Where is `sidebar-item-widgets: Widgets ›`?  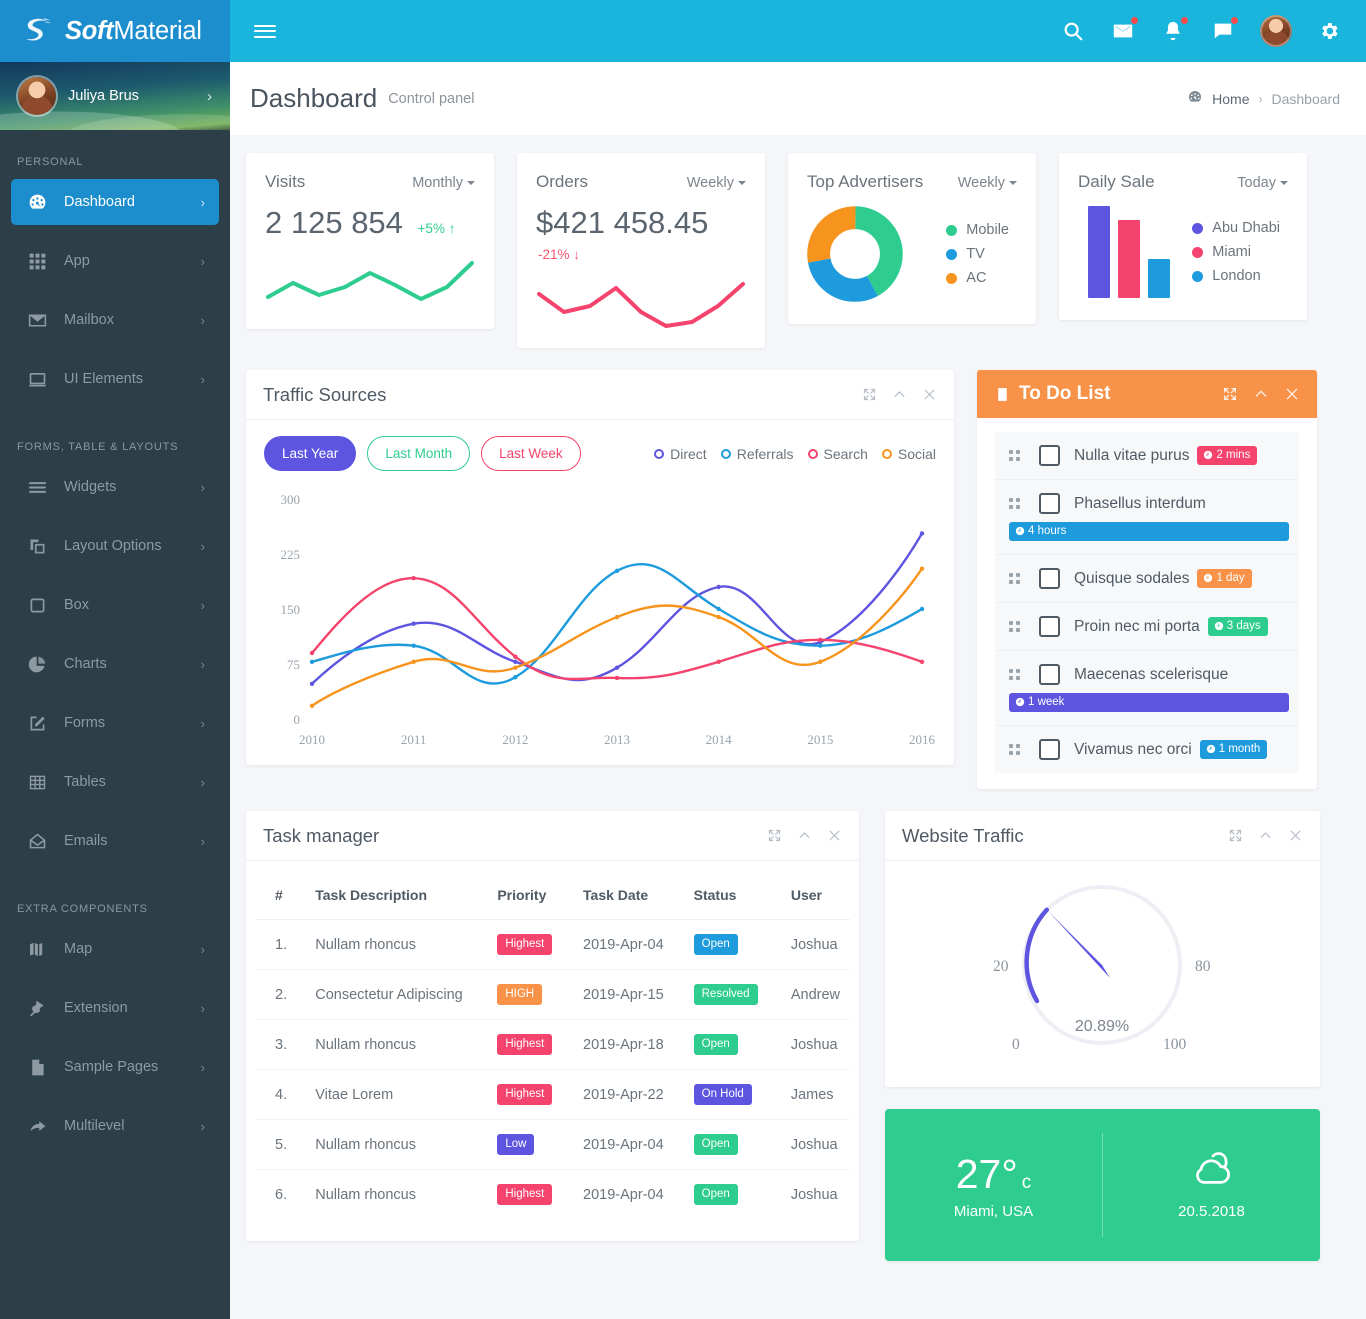 sidebar-item-widgets: Widgets › is located at coordinates (115, 487).